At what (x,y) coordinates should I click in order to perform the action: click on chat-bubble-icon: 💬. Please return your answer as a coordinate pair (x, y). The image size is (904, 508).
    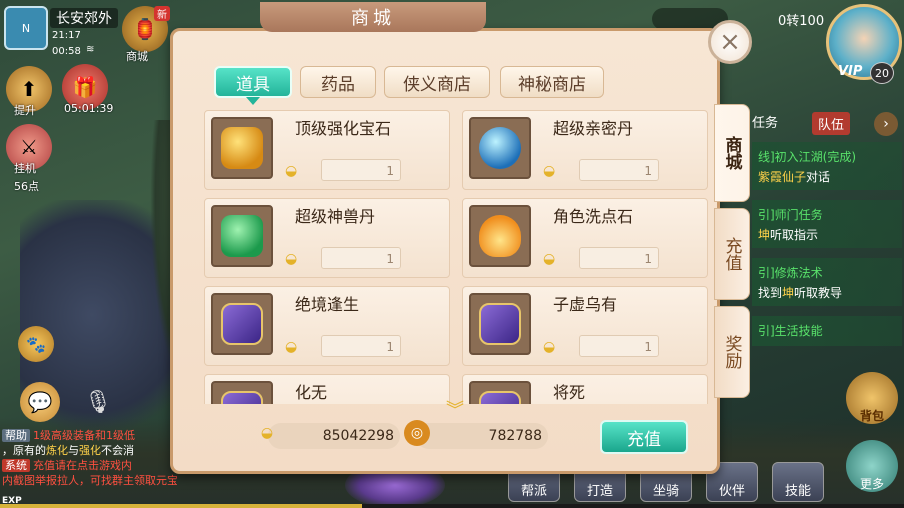
    Looking at the image, I should click on (40, 402).